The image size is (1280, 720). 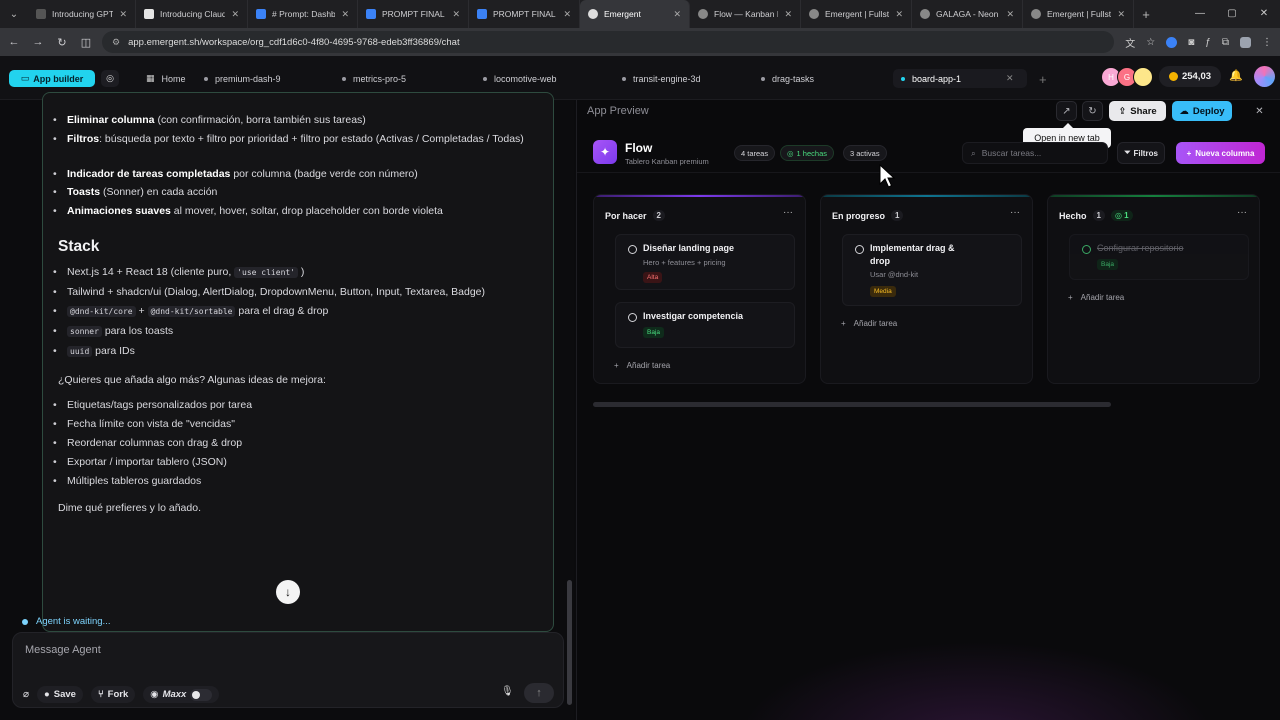 I want to click on done-count-value: 1, so click(x=1126, y=215).